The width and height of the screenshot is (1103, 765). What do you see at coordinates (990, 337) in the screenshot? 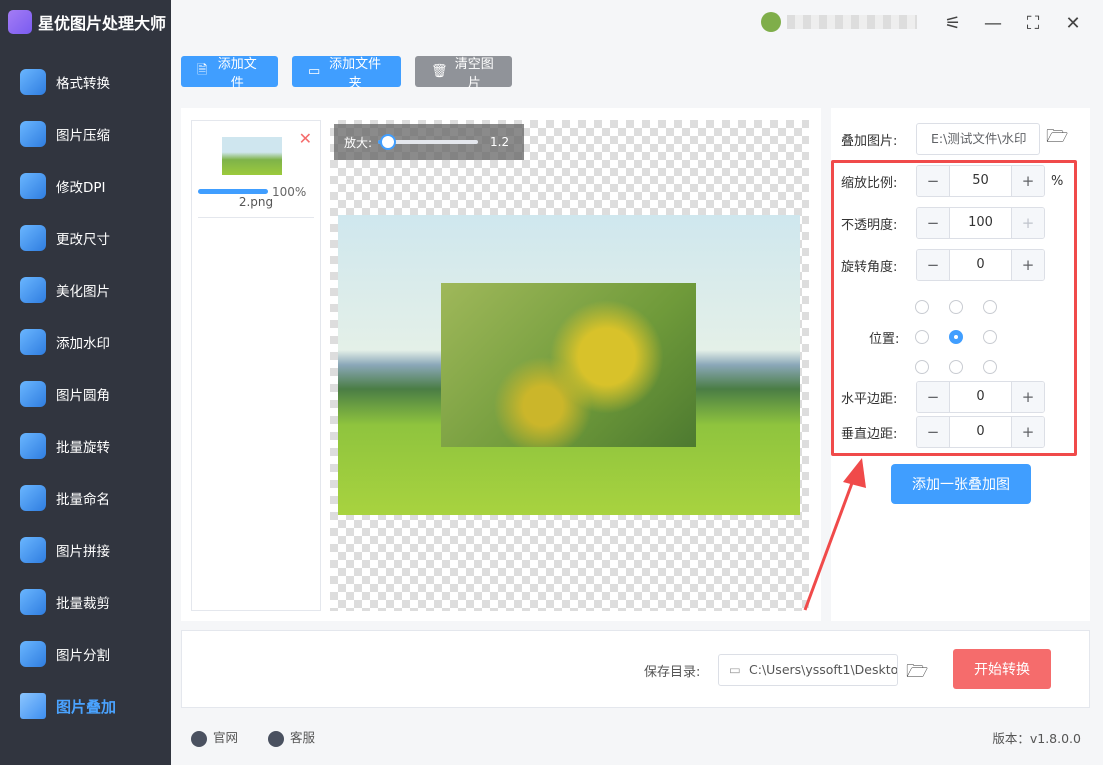
I see `position-radio-right` at bounding box center [990, 337].